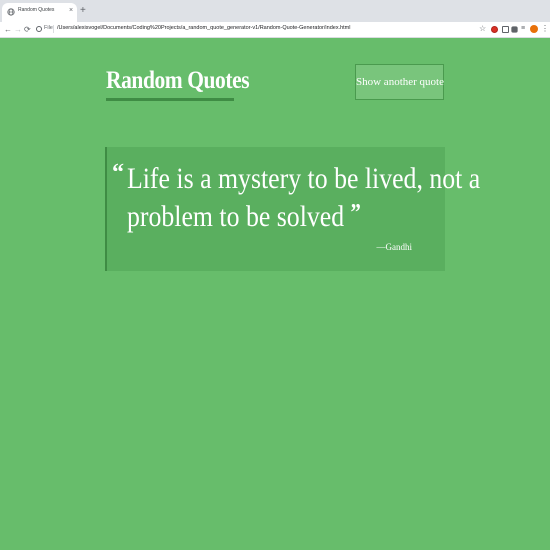 This screenshot has height=550, width=550. I want to click on url-scheme-label: File, so click(48, 28).